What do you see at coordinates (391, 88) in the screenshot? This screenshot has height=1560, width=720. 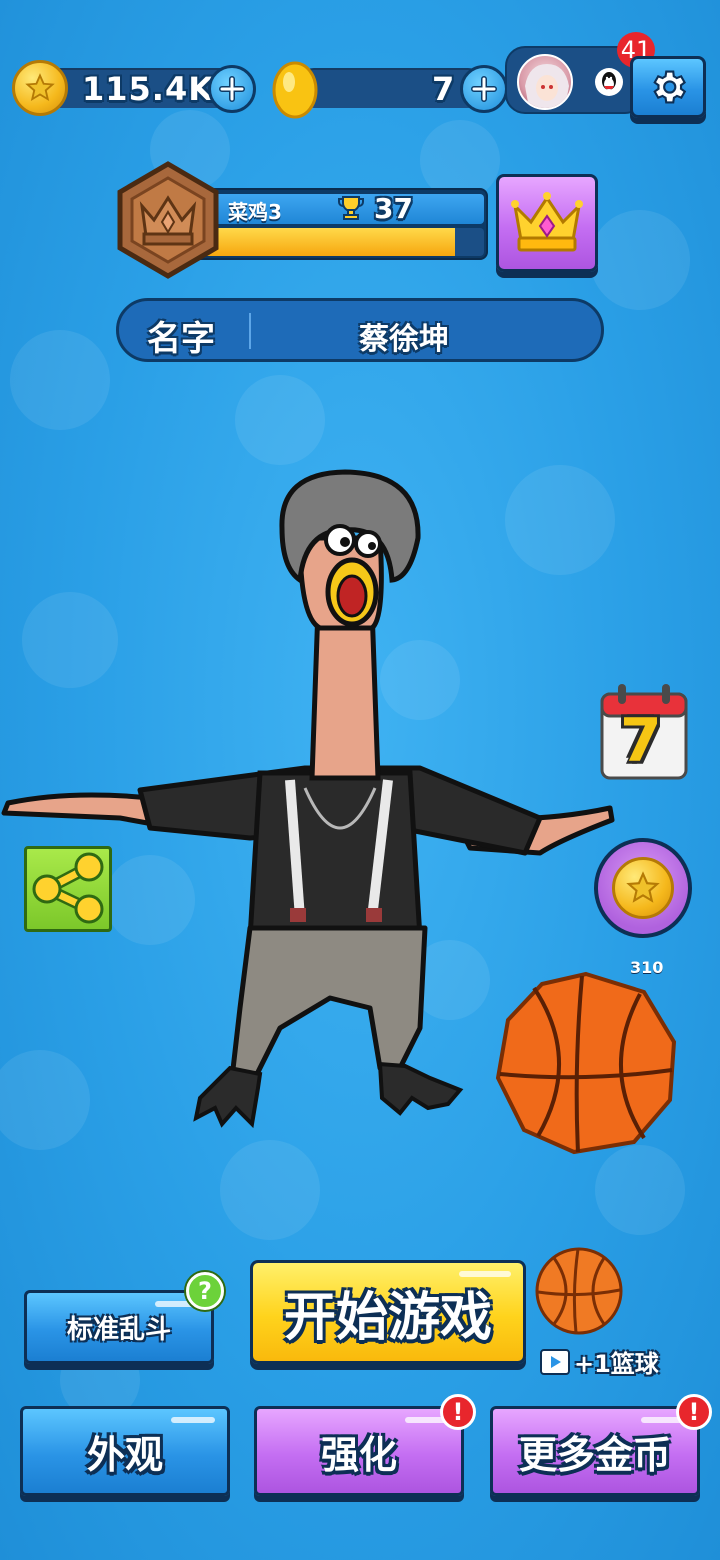 I see `gem-bar` at bounding box center [391, 88].